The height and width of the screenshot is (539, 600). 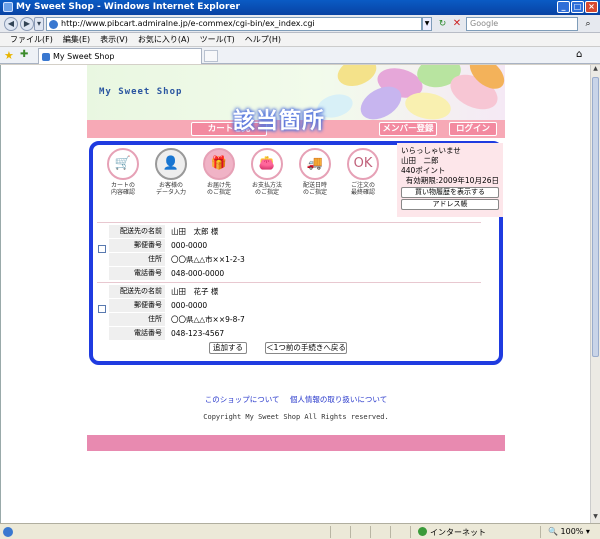 I want to click on tab-page-icon, so click(x=46, y=57).